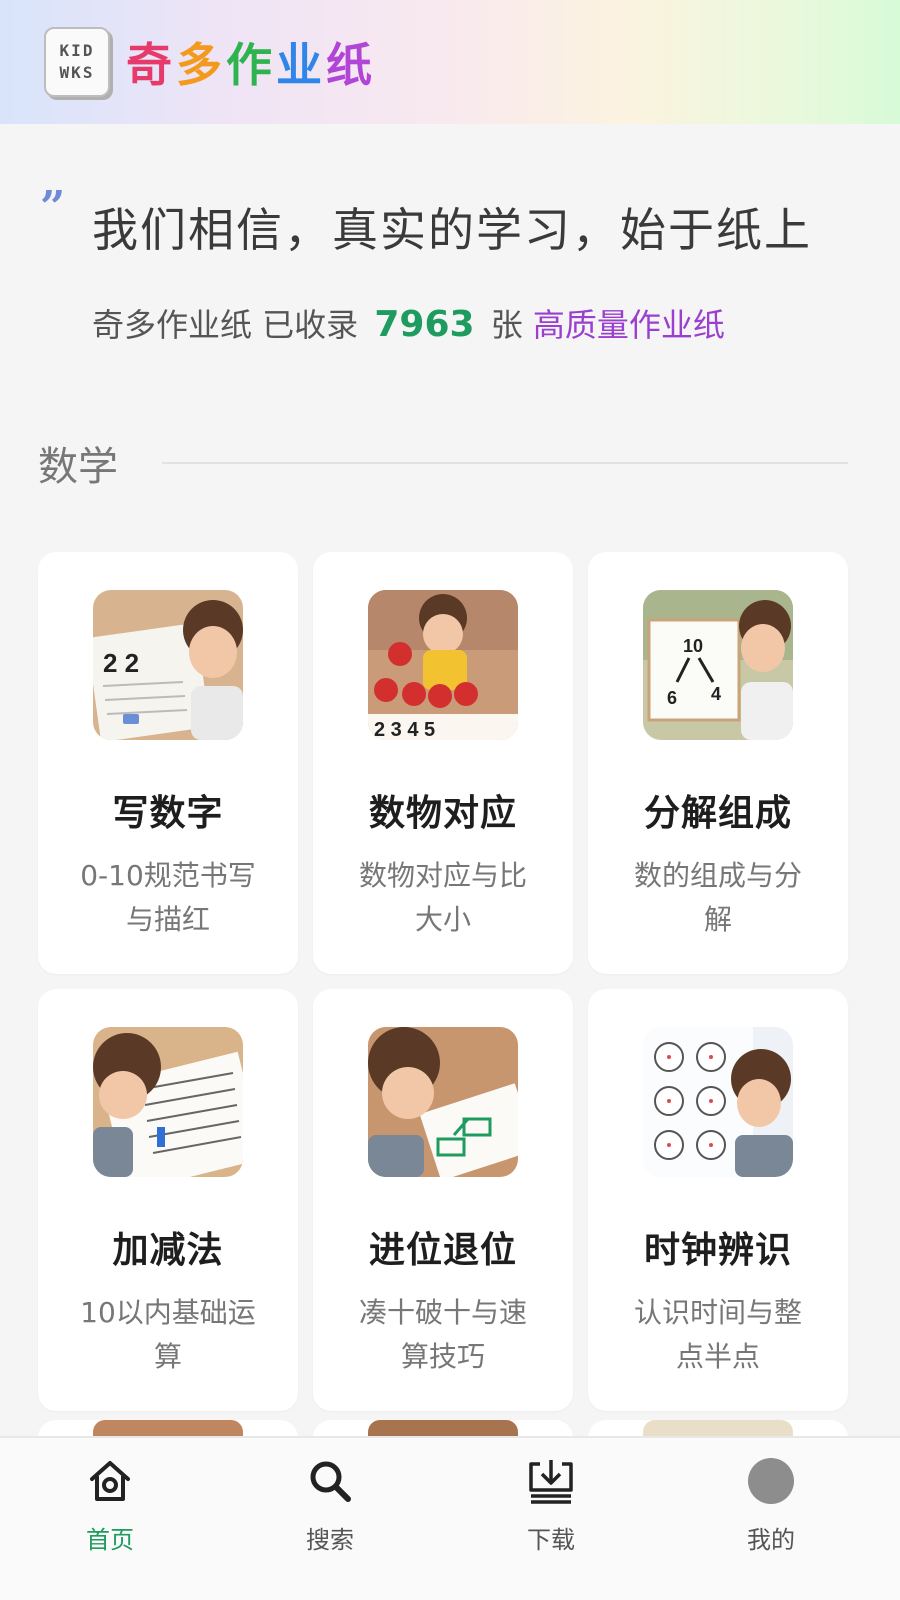 This screenshot has height=1600, width=900. Describe the element at coordinates (717, 813) in the screenshot. I see `card-title: 分解组成` at that location.